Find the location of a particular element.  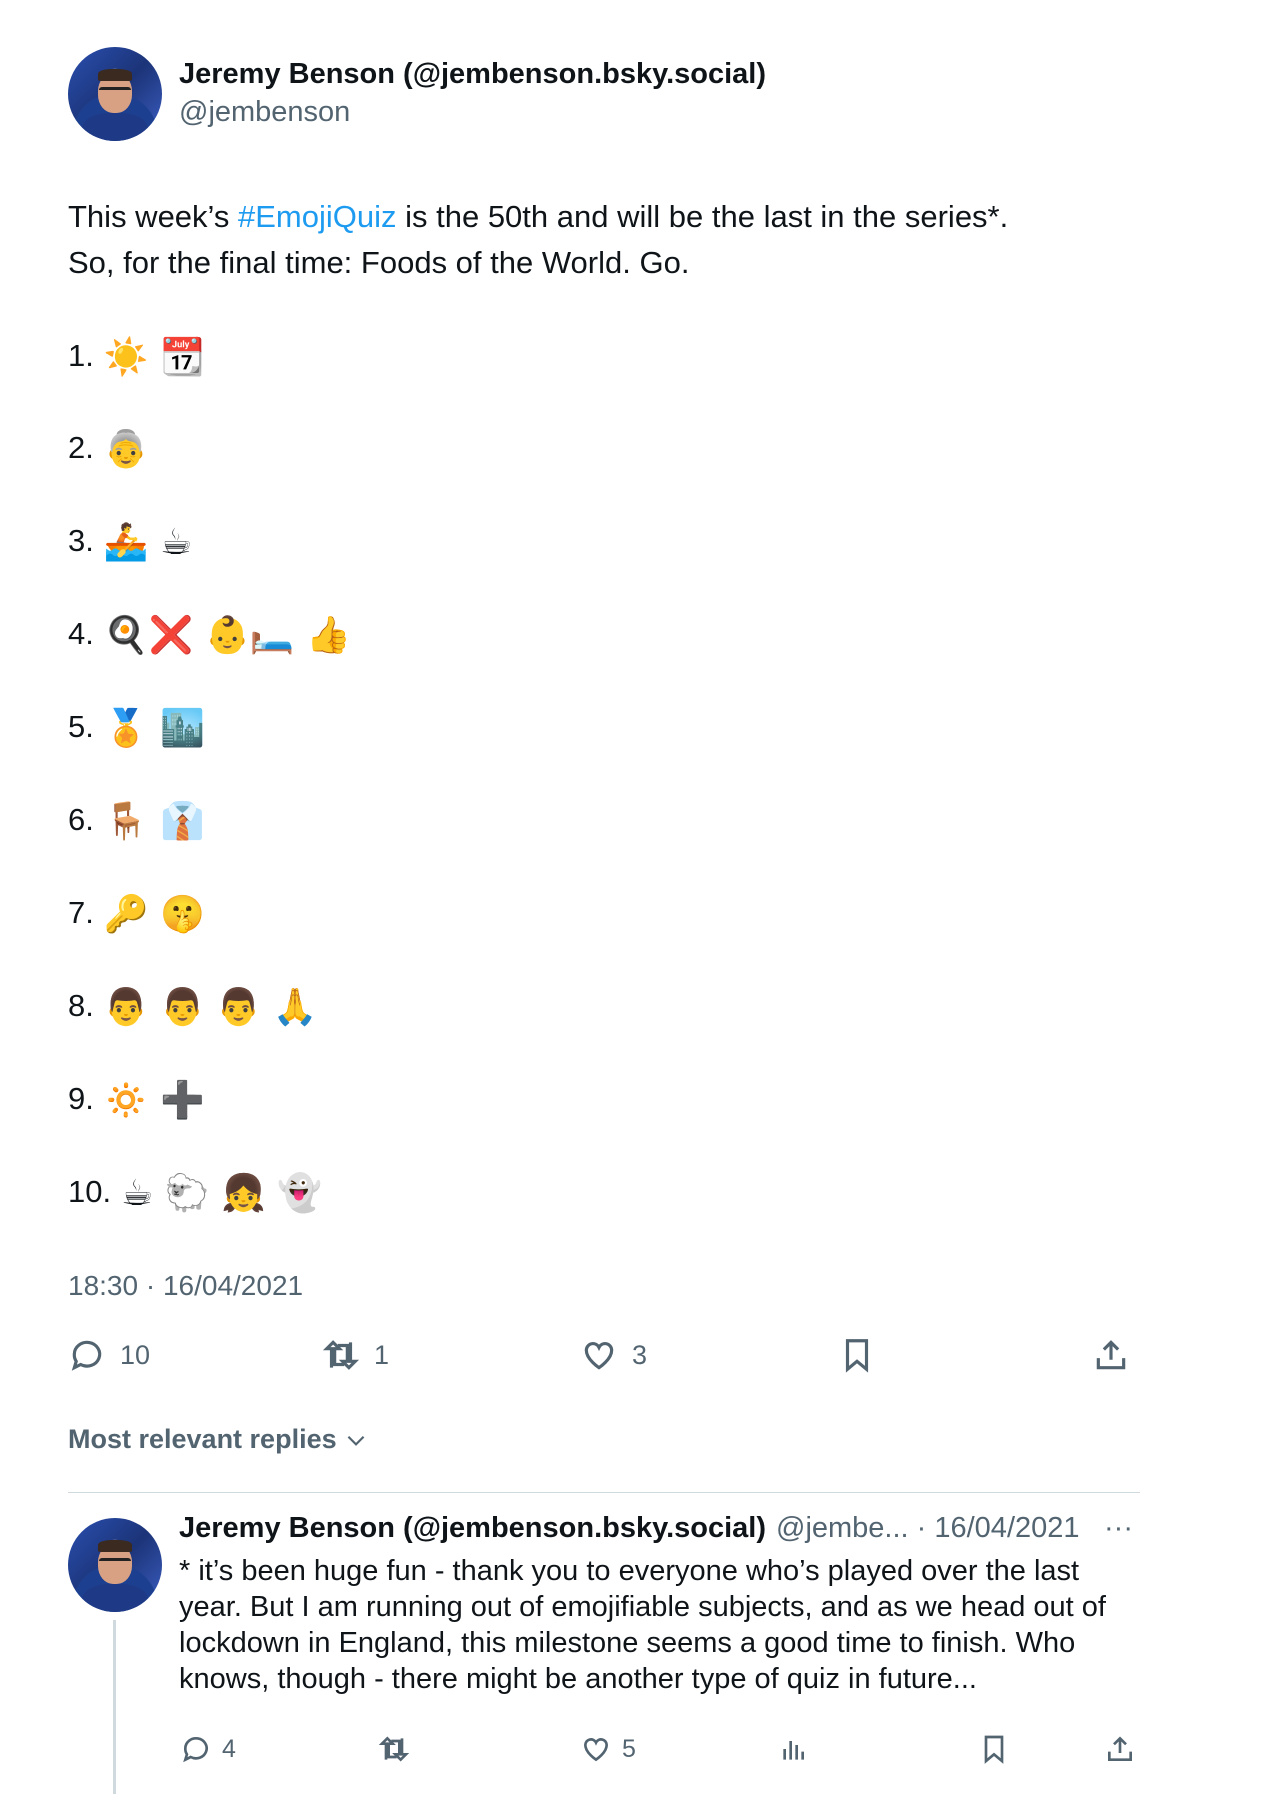

chevron-down-icon is located at coordinates (355, 1440).